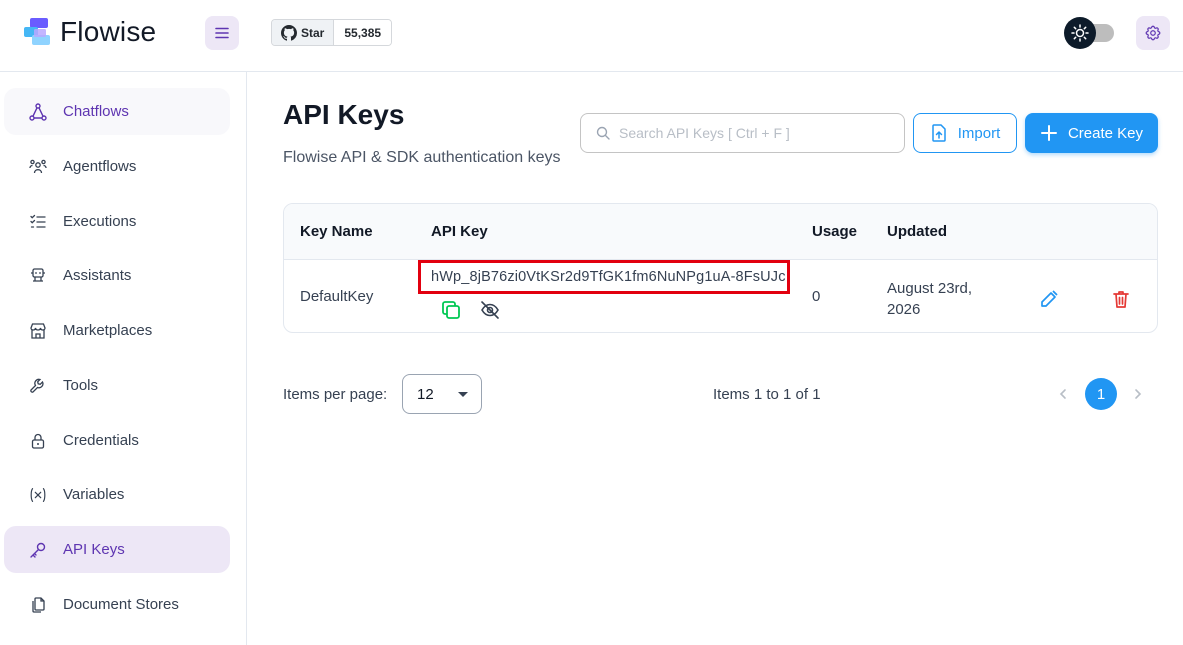 The width and height of the screenshot is (1183, 645). Describe the element at coordinates (100, 166) in the screenshot. I see `sidebar-item-label: Agentflows` at that location.